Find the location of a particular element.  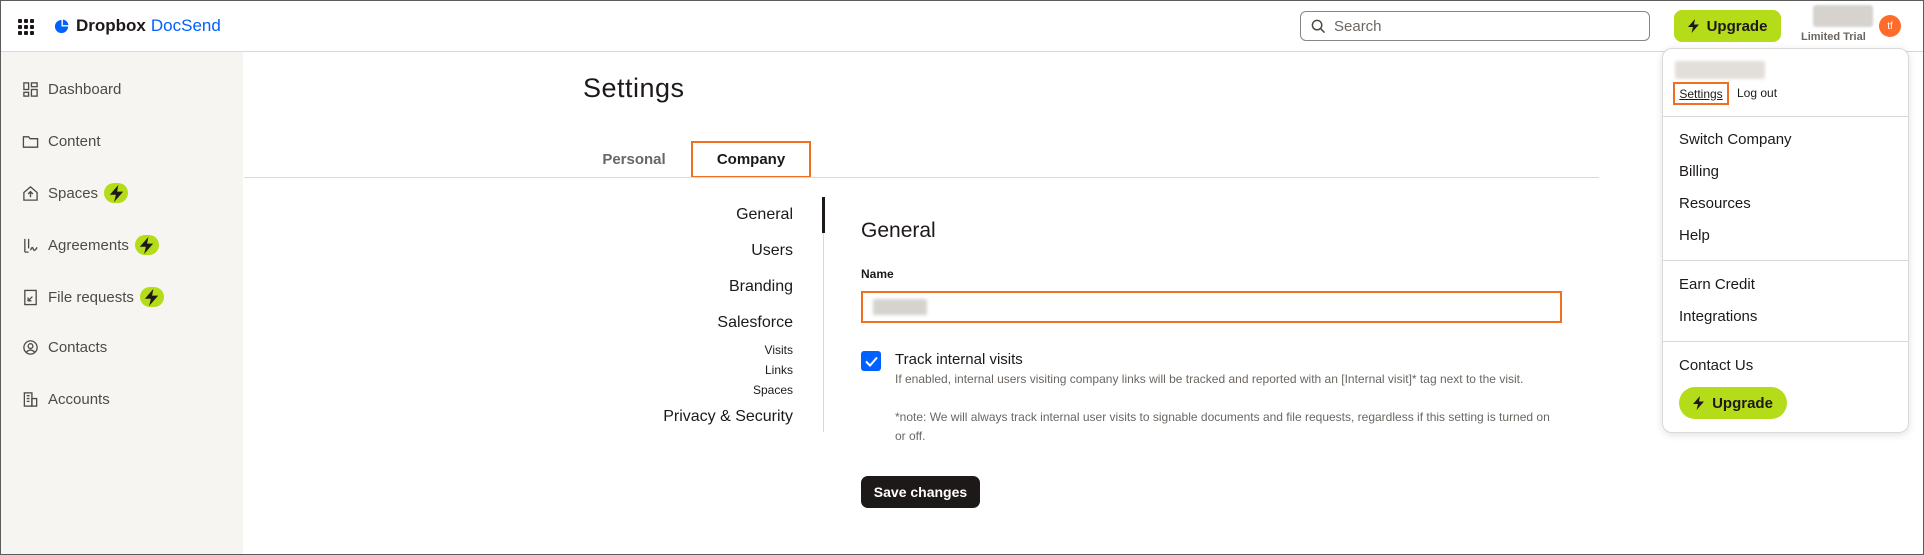

save-changes-button: Save changes is located at coordinates (920, 492).